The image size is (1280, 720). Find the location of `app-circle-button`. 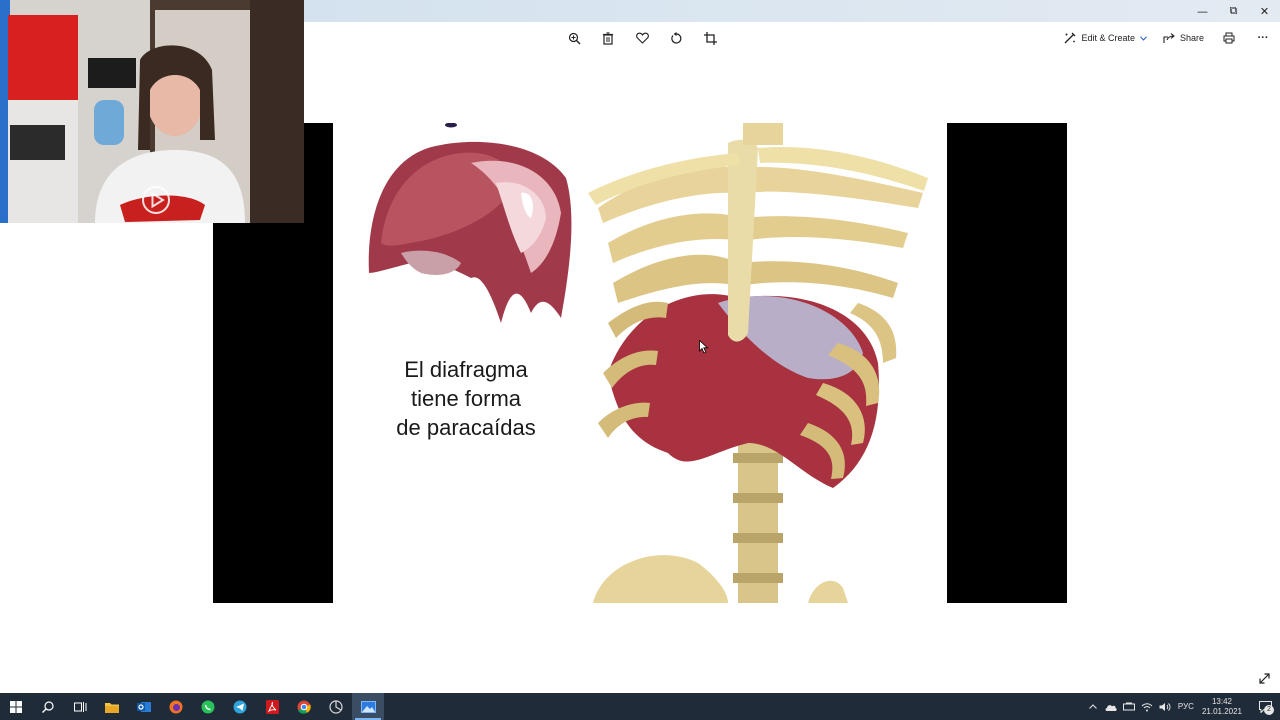

app-circle-button is located at coordinates (336, 706).